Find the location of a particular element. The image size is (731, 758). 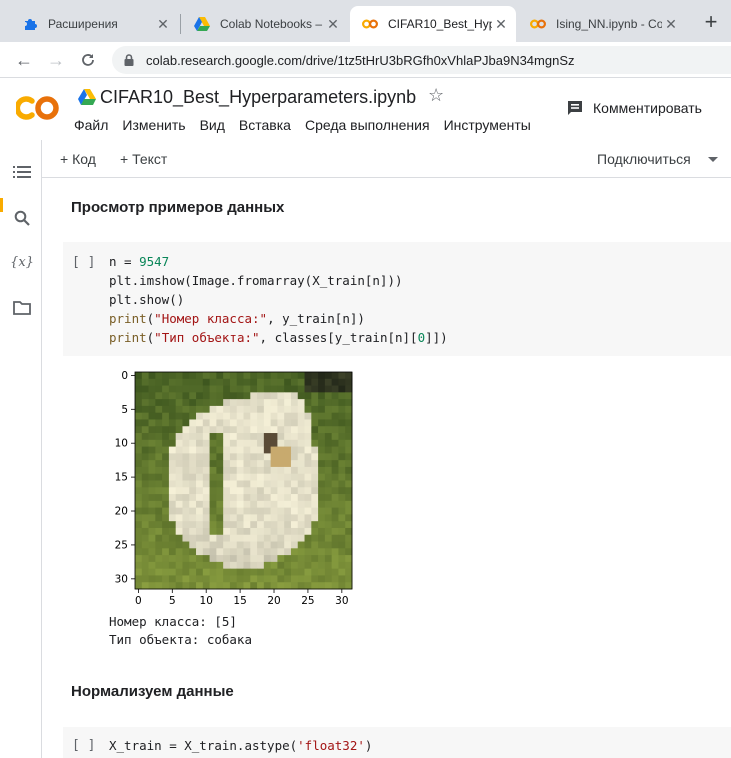

menu-view: Вид is located at coordinates (212, 125).